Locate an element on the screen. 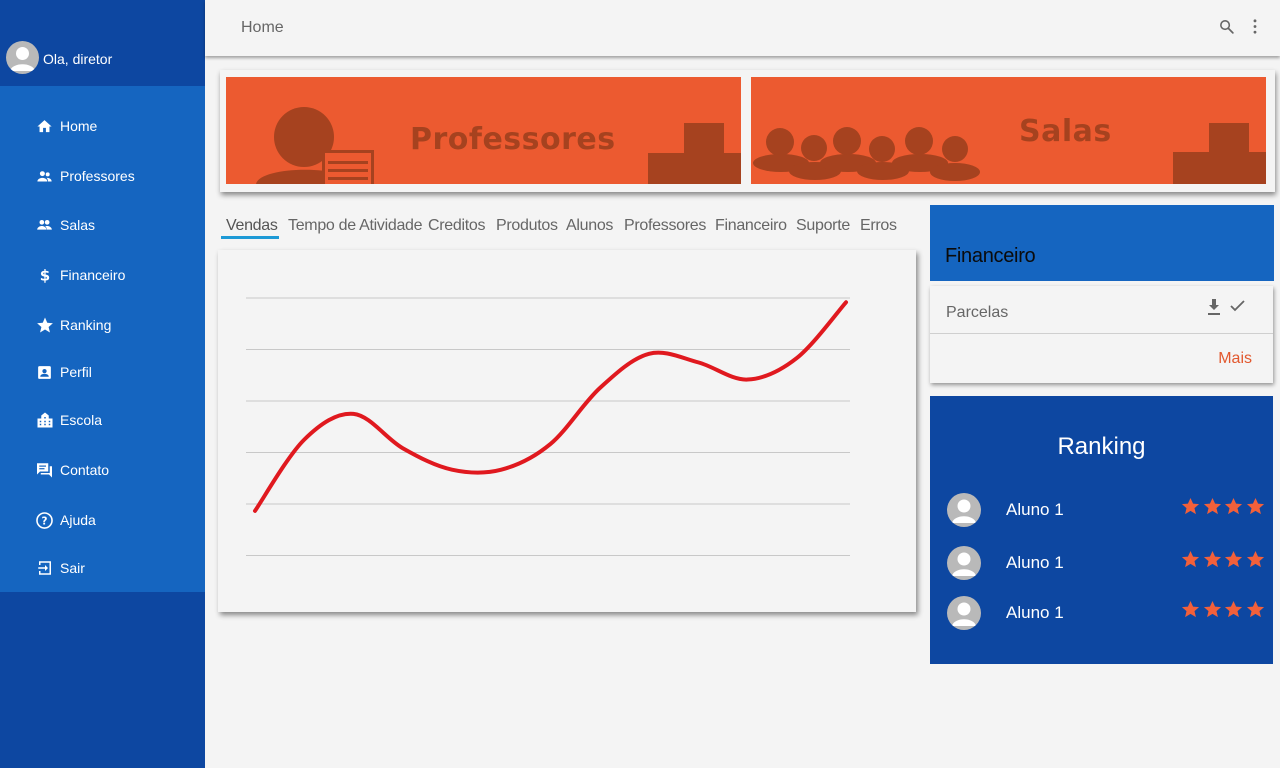  tab-tempo-de-atividade: Tempo de Atividade is located at coordinates (355, 226).